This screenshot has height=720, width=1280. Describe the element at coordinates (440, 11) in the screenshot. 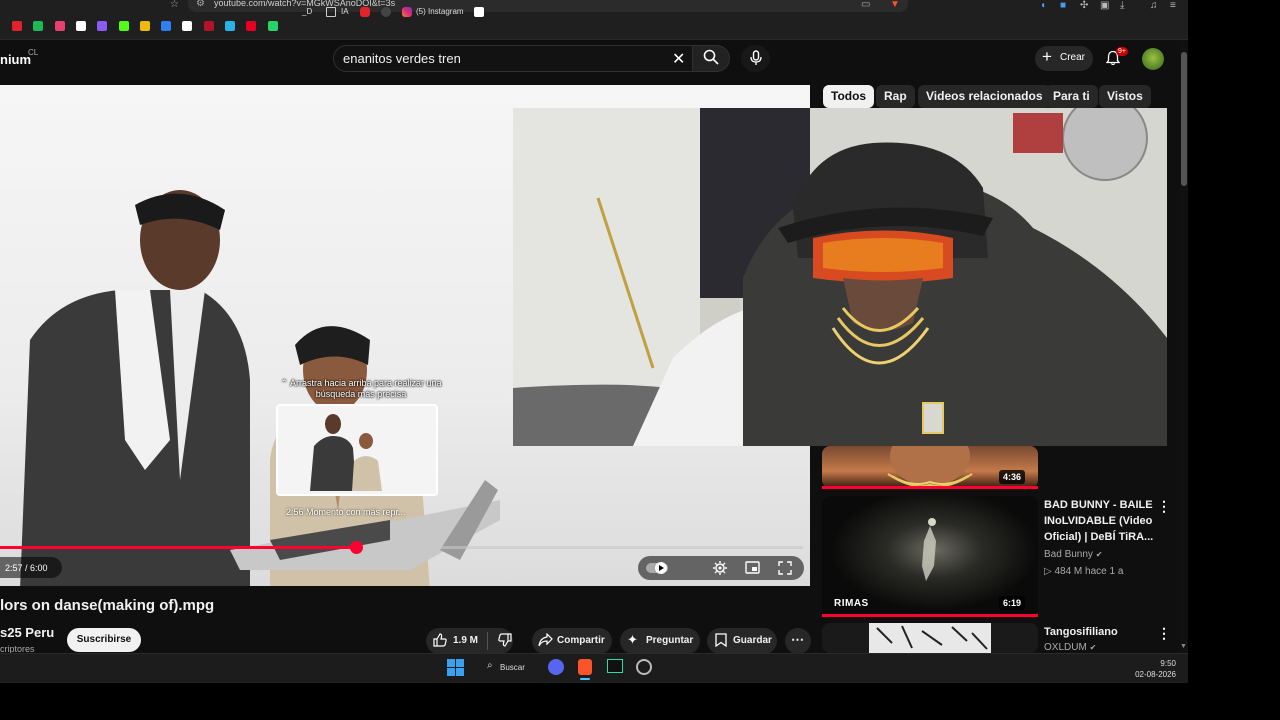

I see `bookmark-instagram-label: (5) Instagram` at that location.